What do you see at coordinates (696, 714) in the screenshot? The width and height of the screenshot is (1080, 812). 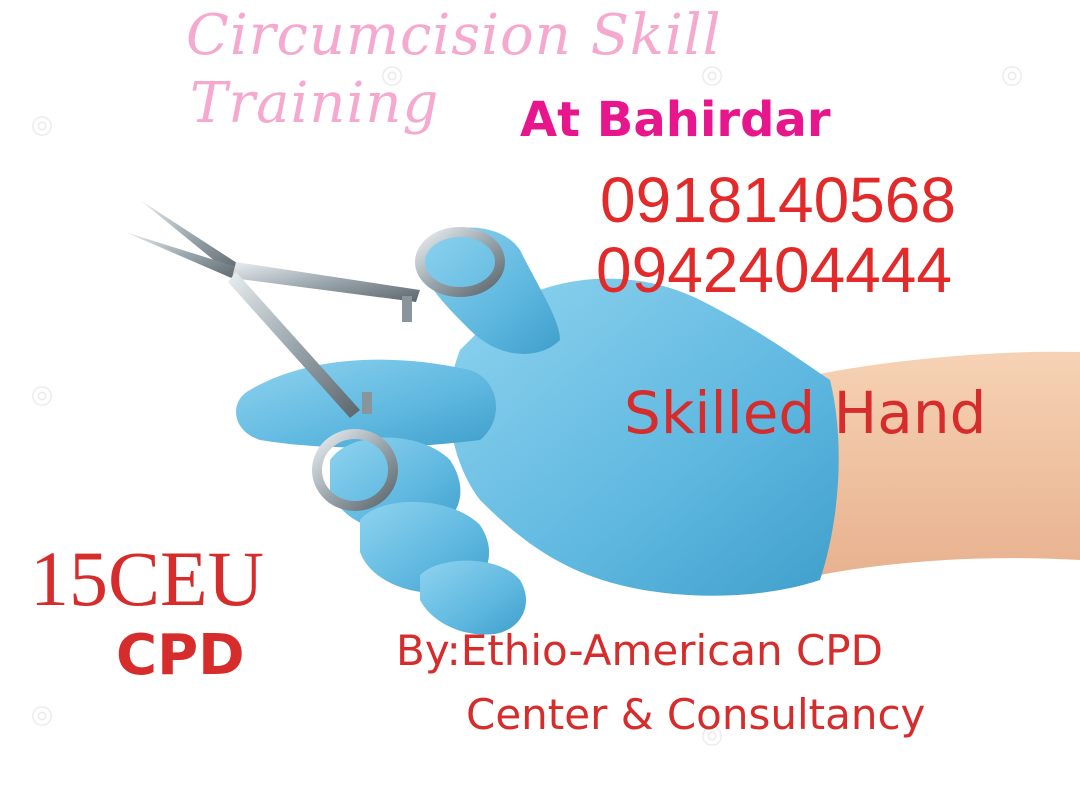 I see `organizer-line-2: Center & Consultancy` at bounding box center [696, 714].